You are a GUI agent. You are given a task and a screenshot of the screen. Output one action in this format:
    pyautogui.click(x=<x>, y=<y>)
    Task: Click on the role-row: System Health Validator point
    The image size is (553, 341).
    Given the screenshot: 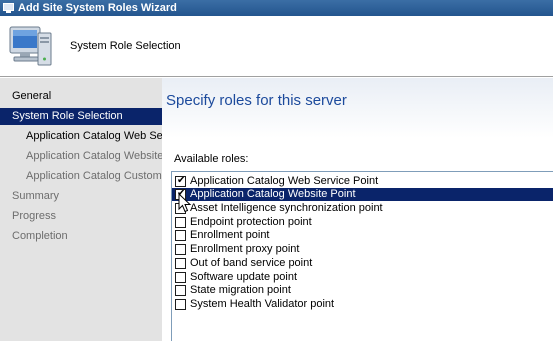 What is the action you would take?
    pyautogui.click(x=362, y=304)
    